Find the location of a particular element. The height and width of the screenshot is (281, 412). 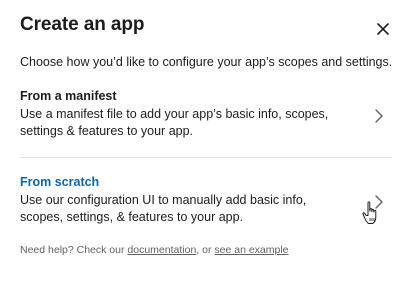

documentation-link: documentation is located at coordinates (161, 250).